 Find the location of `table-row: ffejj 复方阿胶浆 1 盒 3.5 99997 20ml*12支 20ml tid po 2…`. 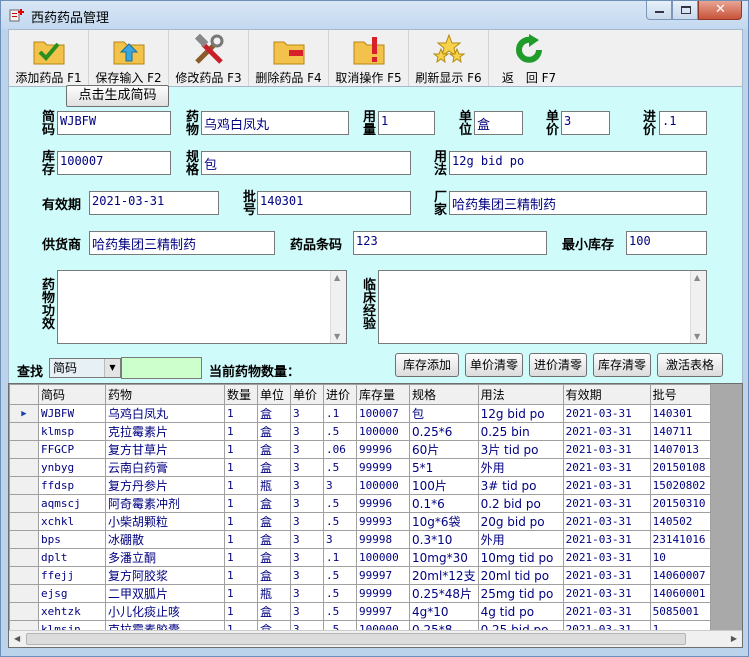

table-row: ffejj 复方阿胶浆 1 盒 3.5 99997 20ml*12支 20ml tid po 2… is located at coordinates (360, 575).